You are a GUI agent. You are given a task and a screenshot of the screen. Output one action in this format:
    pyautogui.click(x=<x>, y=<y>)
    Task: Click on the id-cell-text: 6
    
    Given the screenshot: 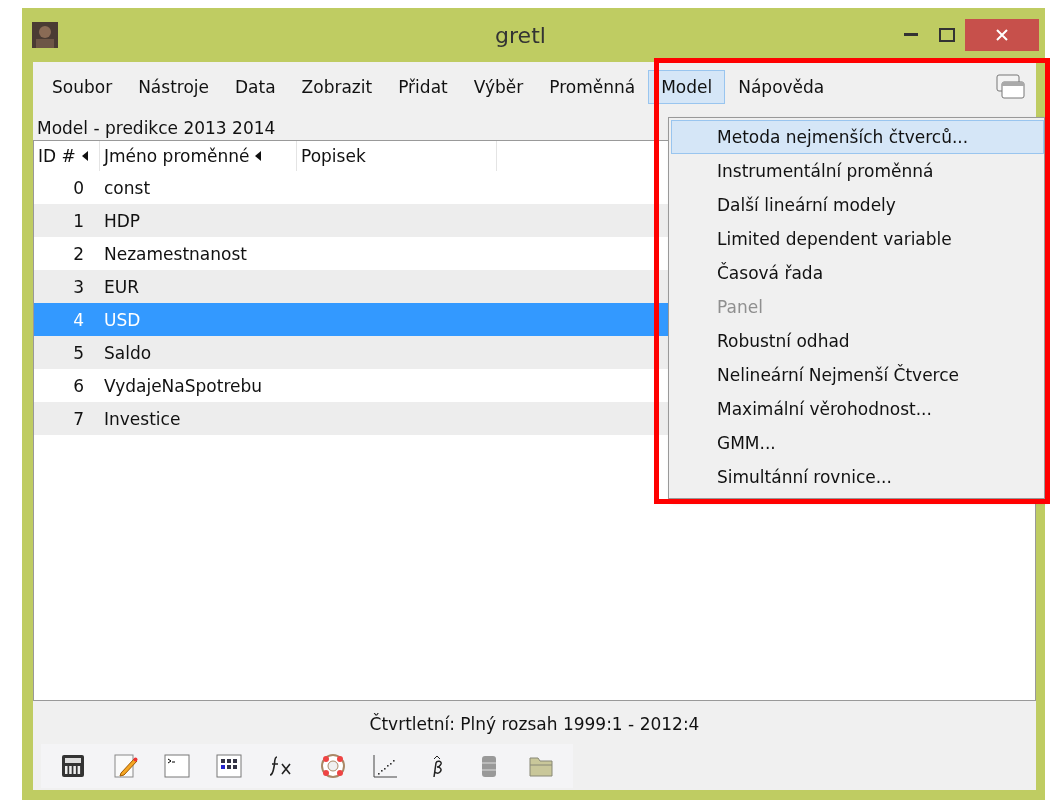 What is the action you would take?
    pyautogui.click(x=78, y=385)
    